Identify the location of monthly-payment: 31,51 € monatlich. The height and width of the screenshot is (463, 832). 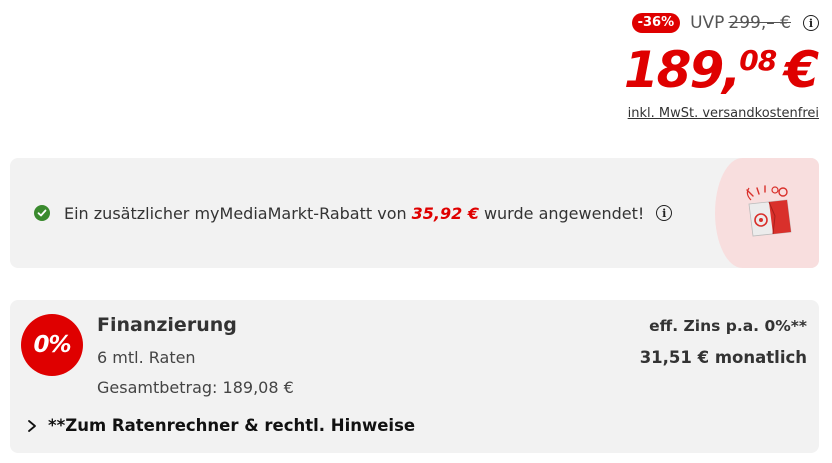
(723, 357).